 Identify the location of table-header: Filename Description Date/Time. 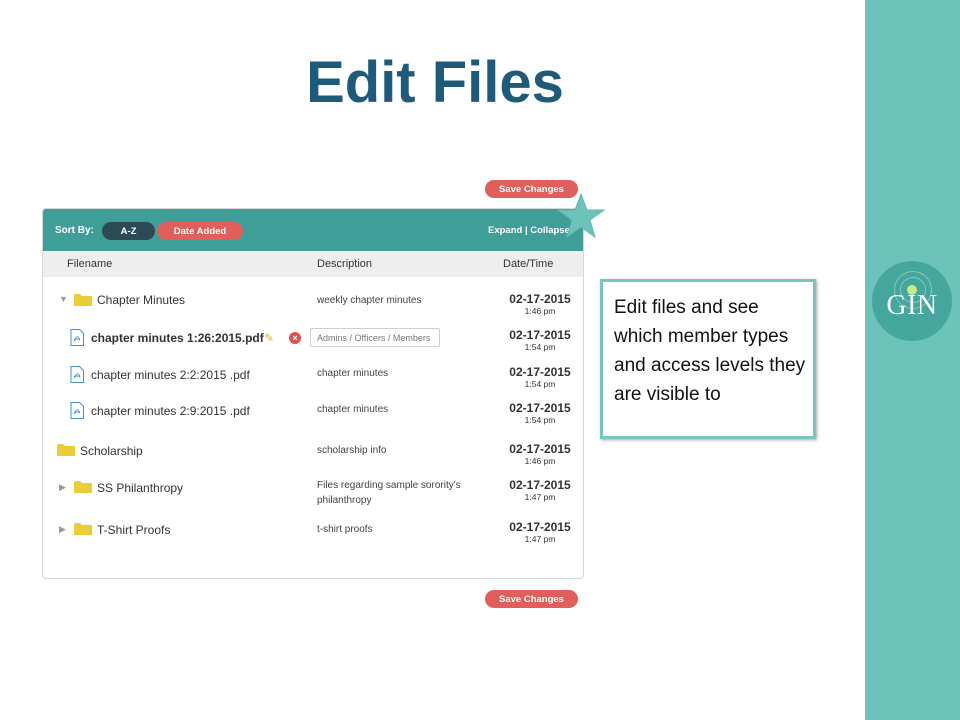
(313, 264).